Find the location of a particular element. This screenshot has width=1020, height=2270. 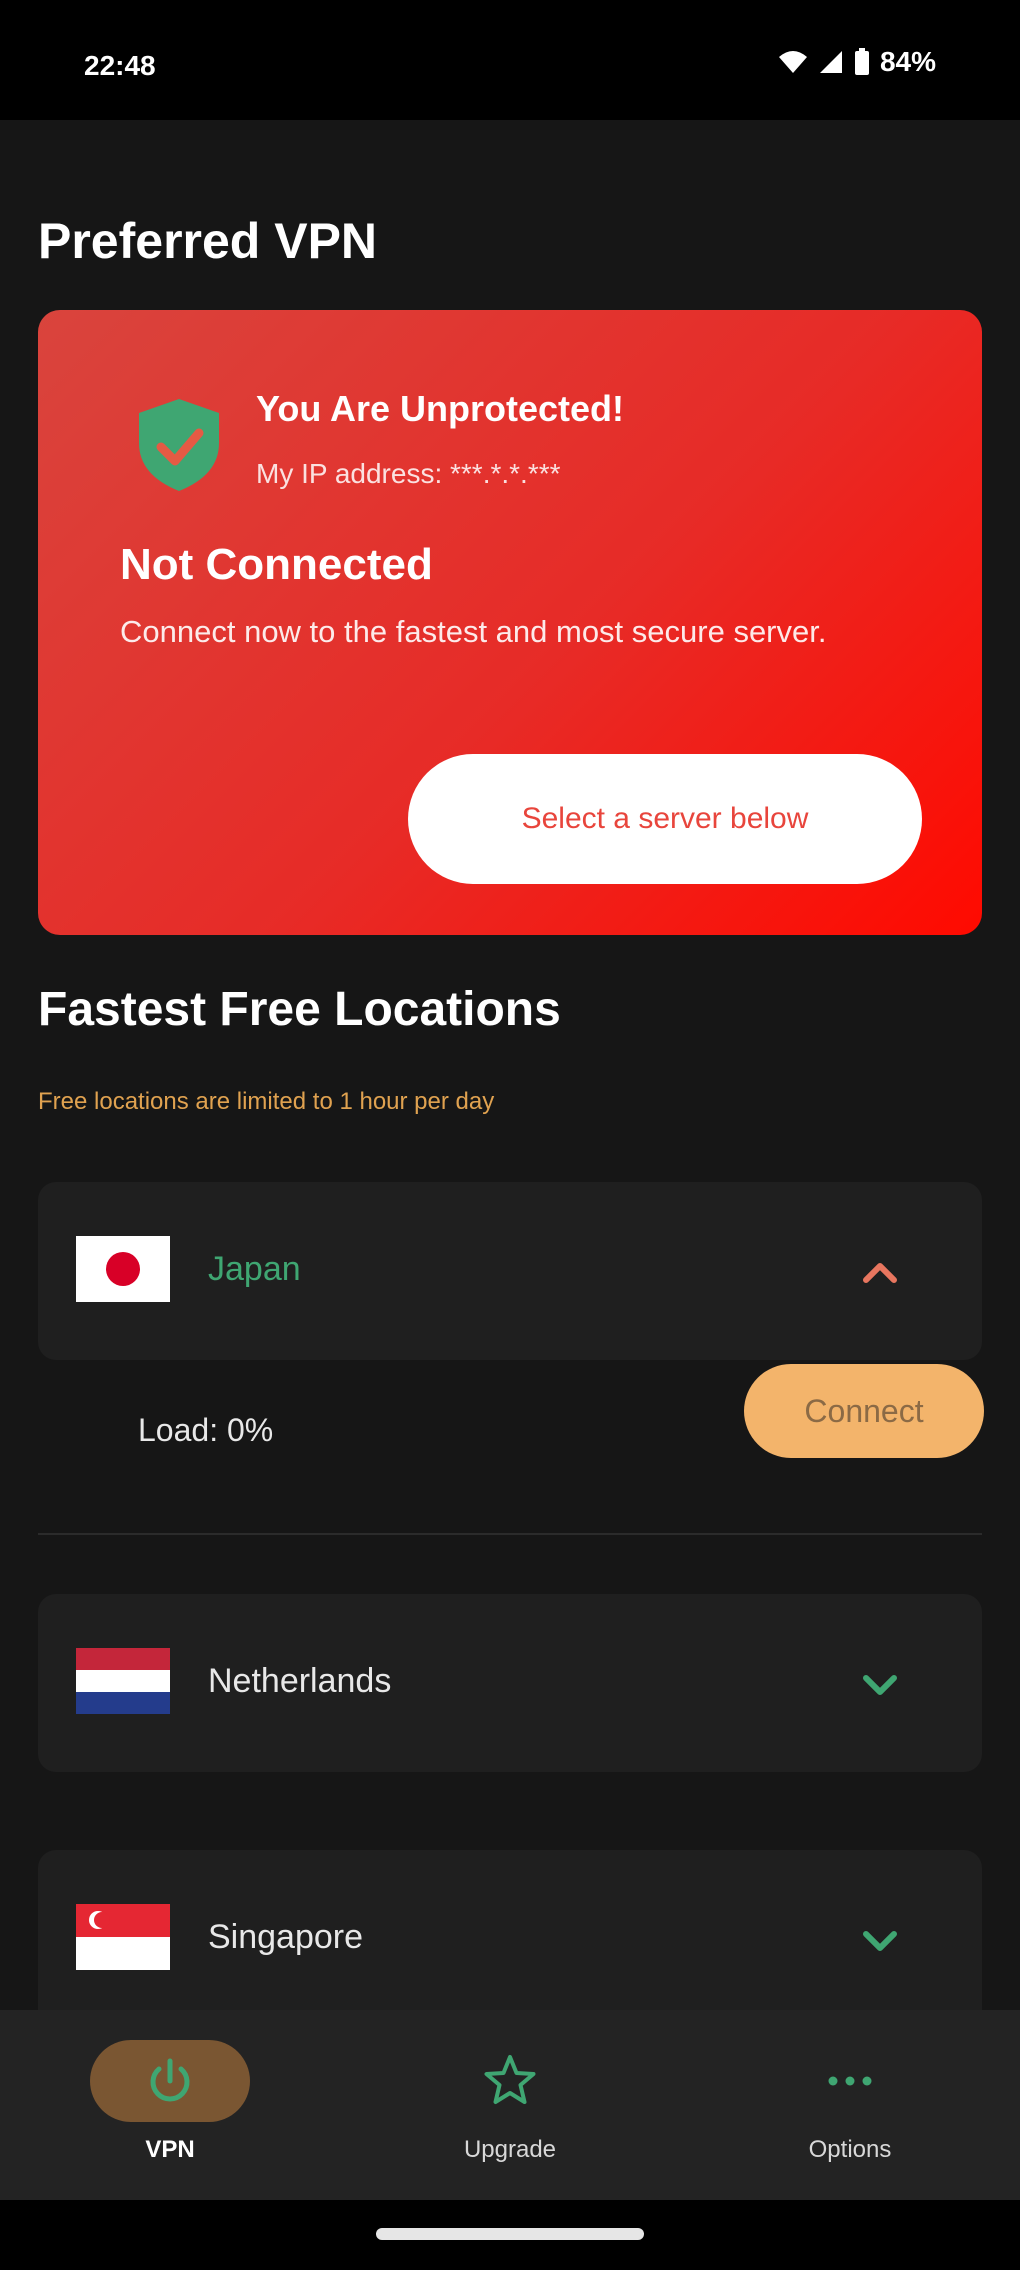

location-name: Netherlands is located at coordinates (300, 1681).